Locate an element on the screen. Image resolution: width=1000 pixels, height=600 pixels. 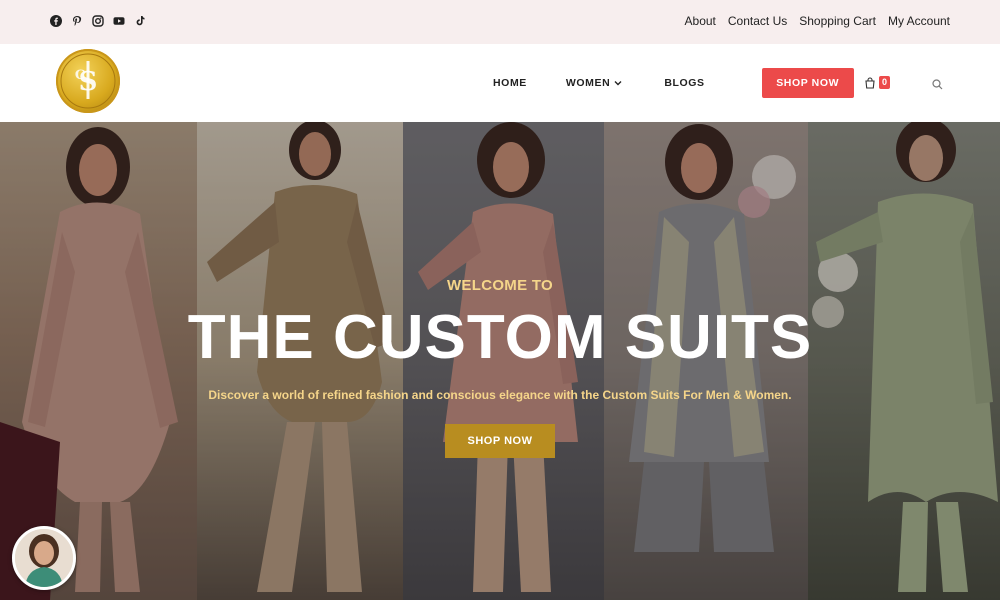
hero-welcome: WELCOME TO is located at coordinates (500, 285).